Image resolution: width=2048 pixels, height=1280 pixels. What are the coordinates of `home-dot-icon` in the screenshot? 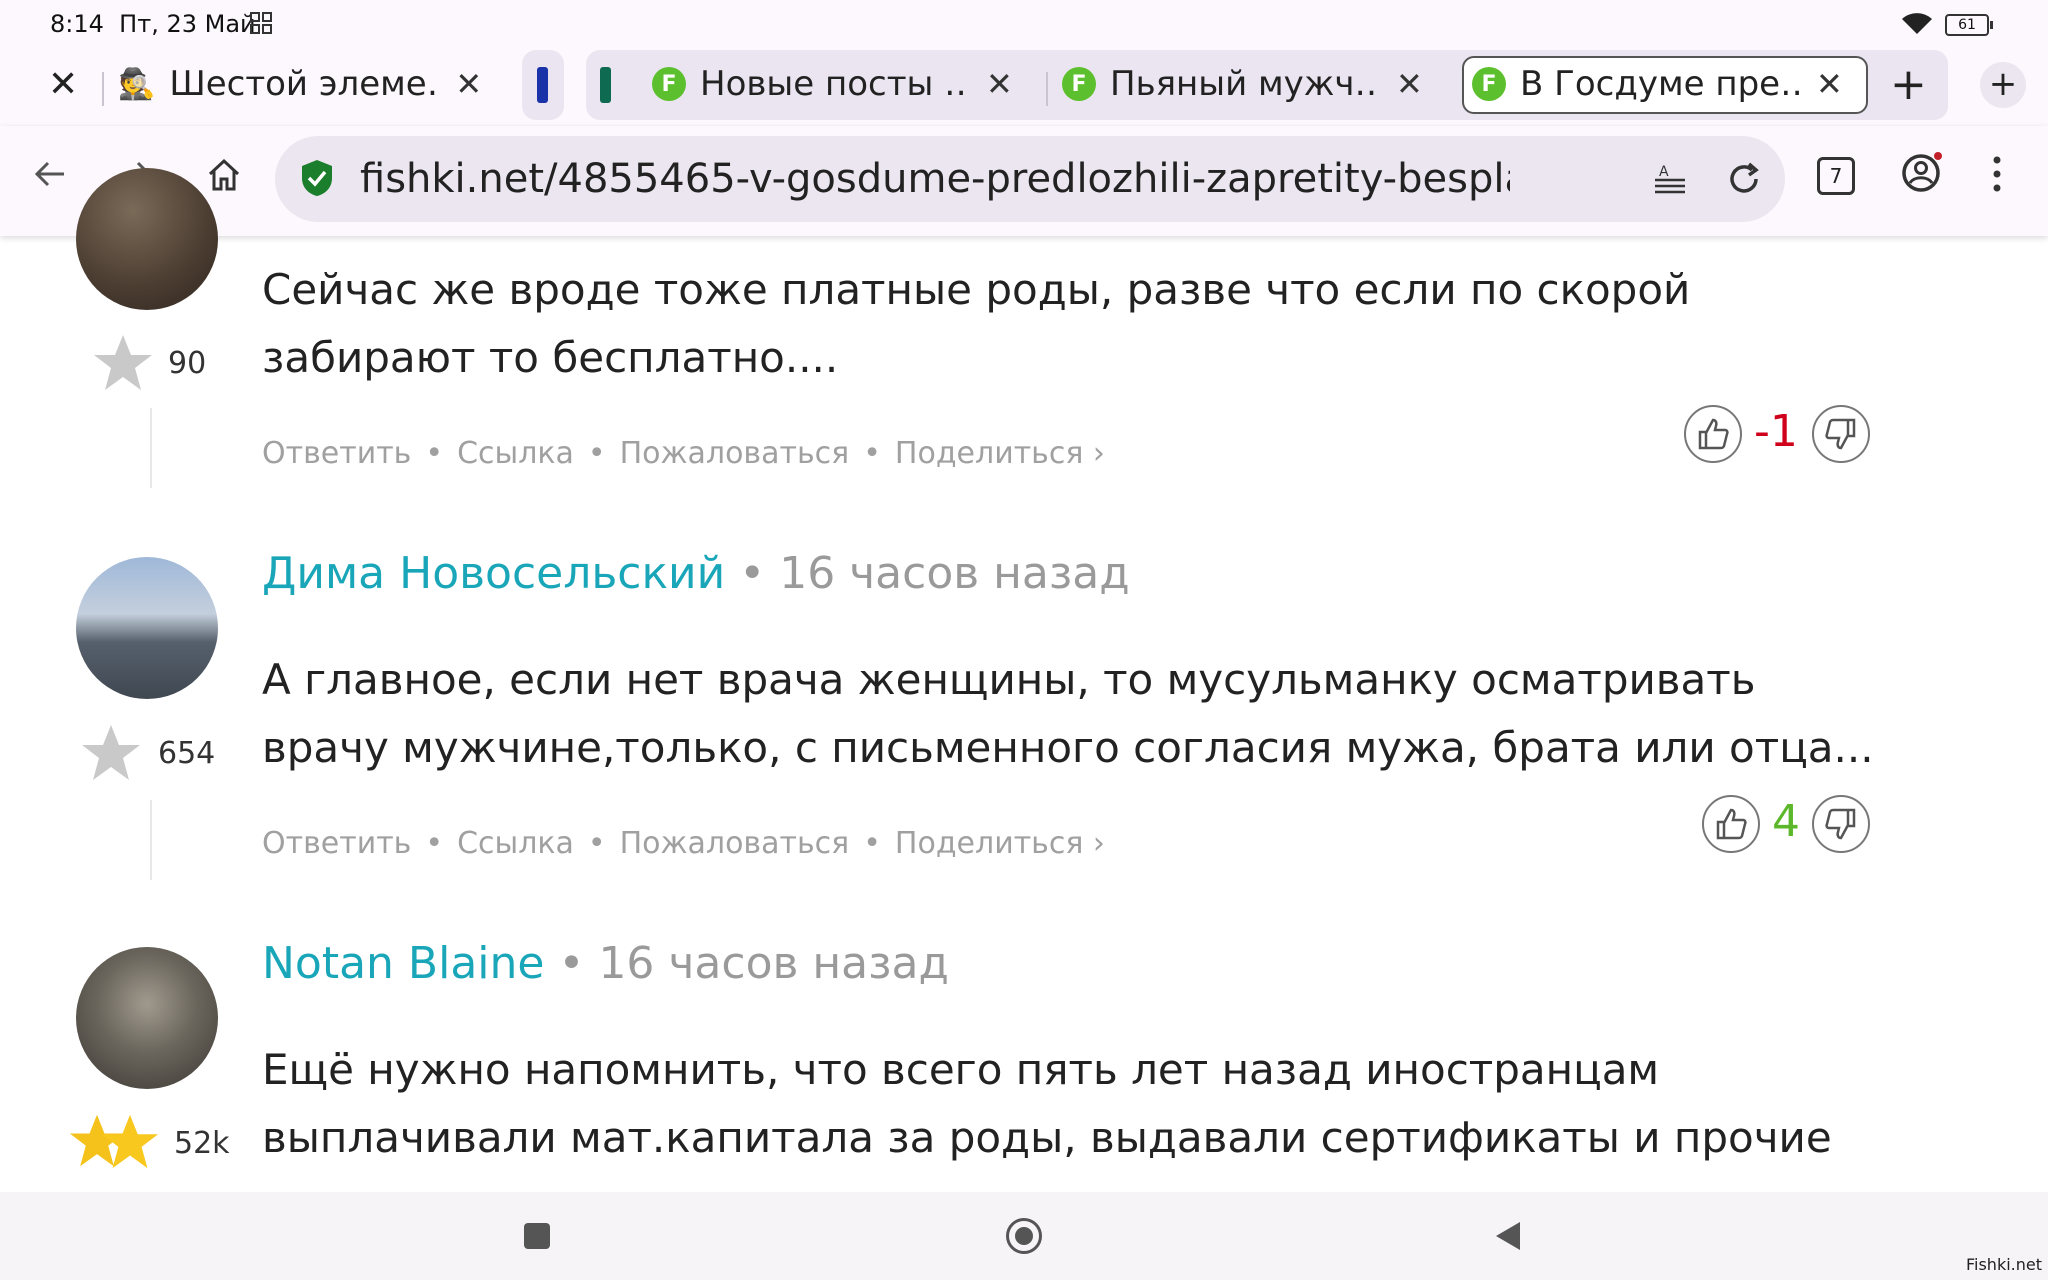 It's located at (1024, 1236).